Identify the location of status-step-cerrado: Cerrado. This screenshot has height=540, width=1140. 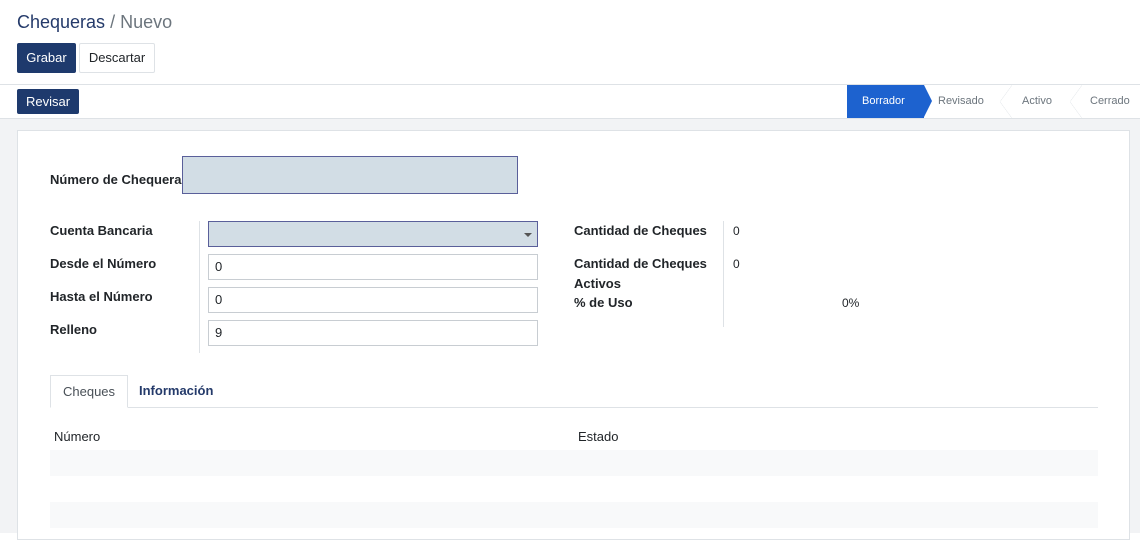
(1105, 101).